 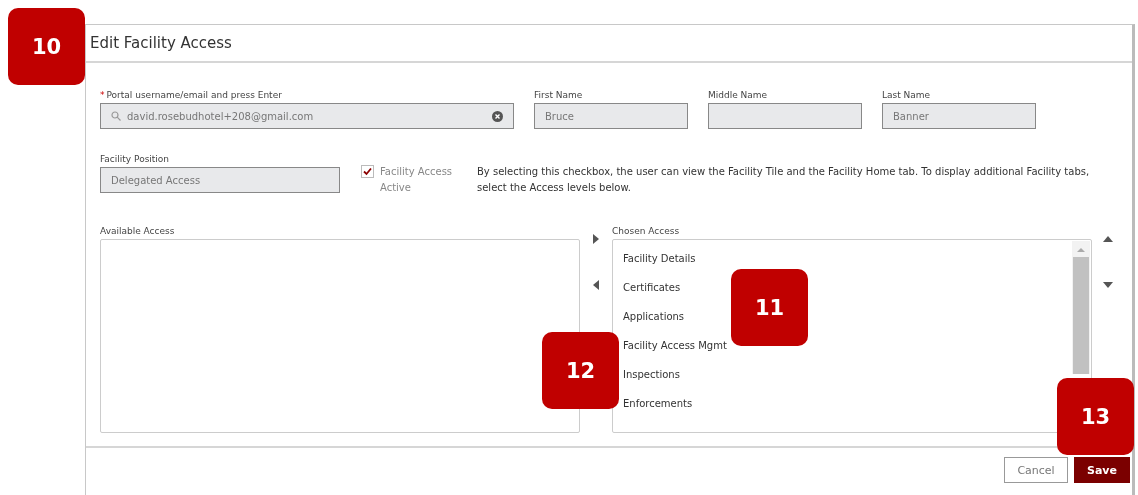 What do you see at coordinates (769, 307) in the screenshot?
I see `callout-badge: 11` at bounding box center [769, 307].